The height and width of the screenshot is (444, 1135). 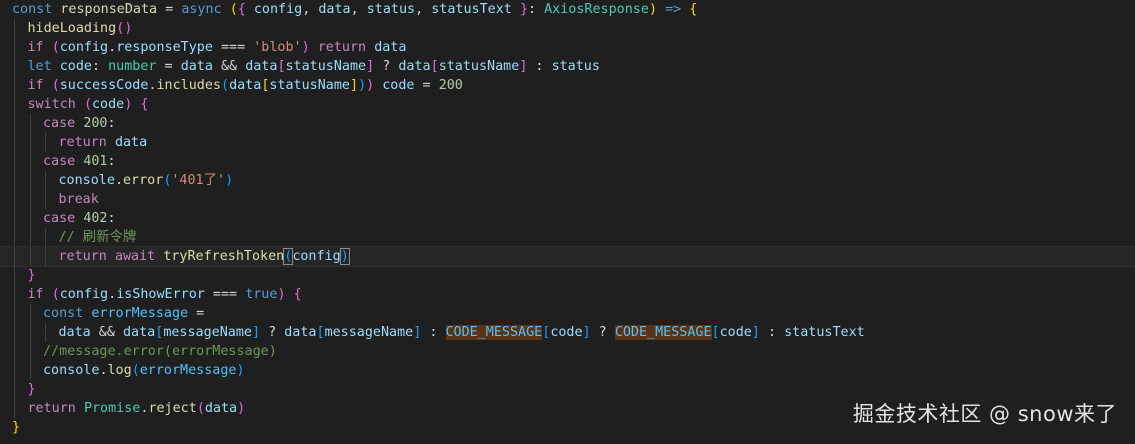 I want to click on code-line-12: case 402:, so click(x=567, y=218).